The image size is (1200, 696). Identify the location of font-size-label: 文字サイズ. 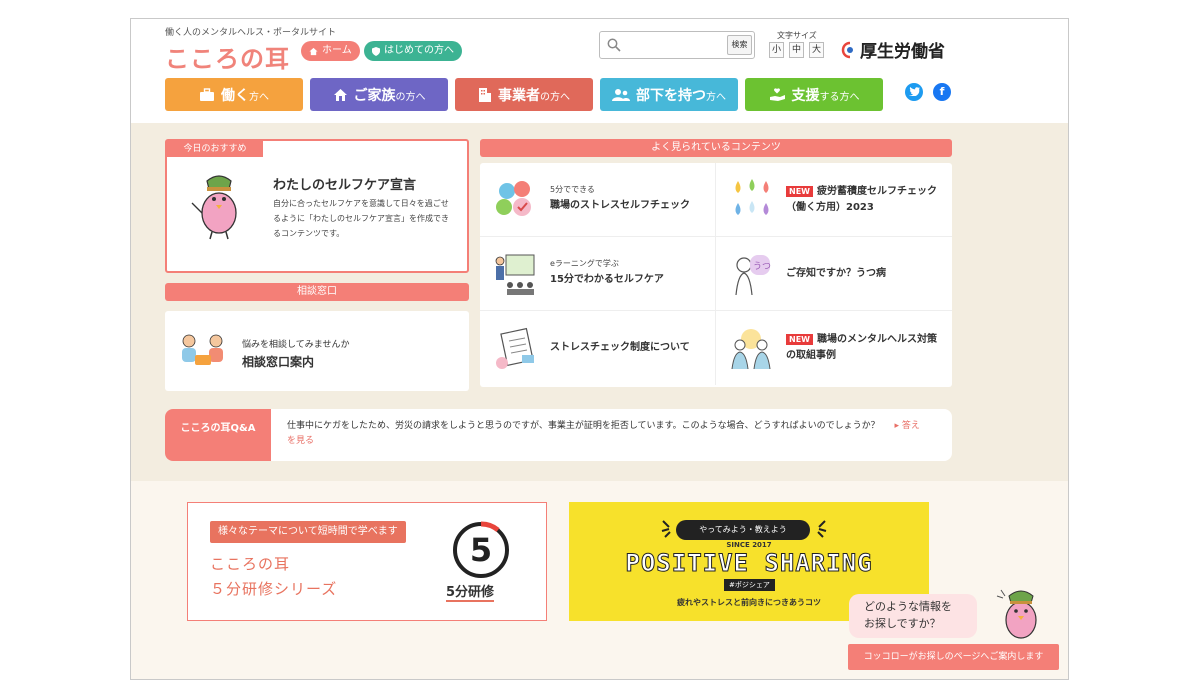
(797, 35).